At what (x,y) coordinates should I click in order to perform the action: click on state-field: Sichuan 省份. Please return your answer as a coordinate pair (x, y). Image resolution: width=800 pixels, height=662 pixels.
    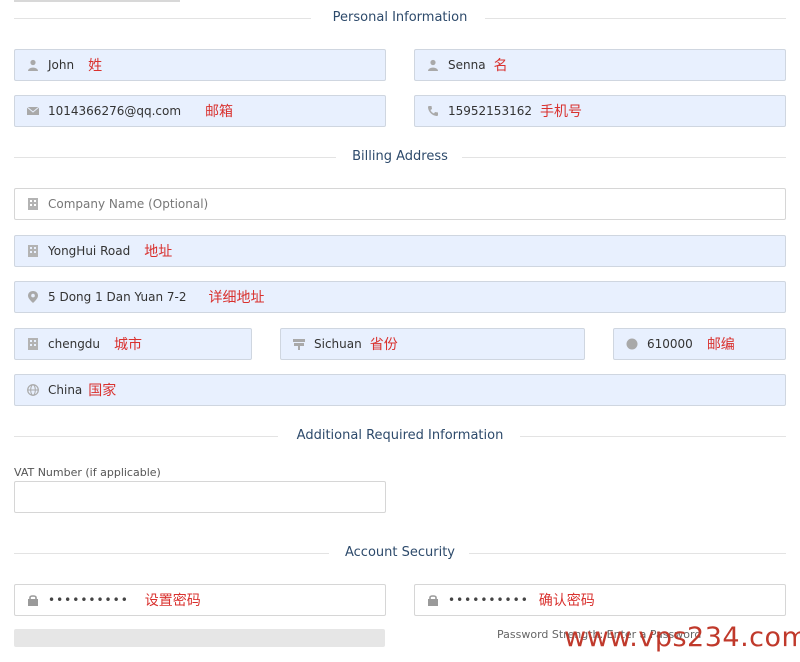
    Looking at the image, I should click on (432, 344).